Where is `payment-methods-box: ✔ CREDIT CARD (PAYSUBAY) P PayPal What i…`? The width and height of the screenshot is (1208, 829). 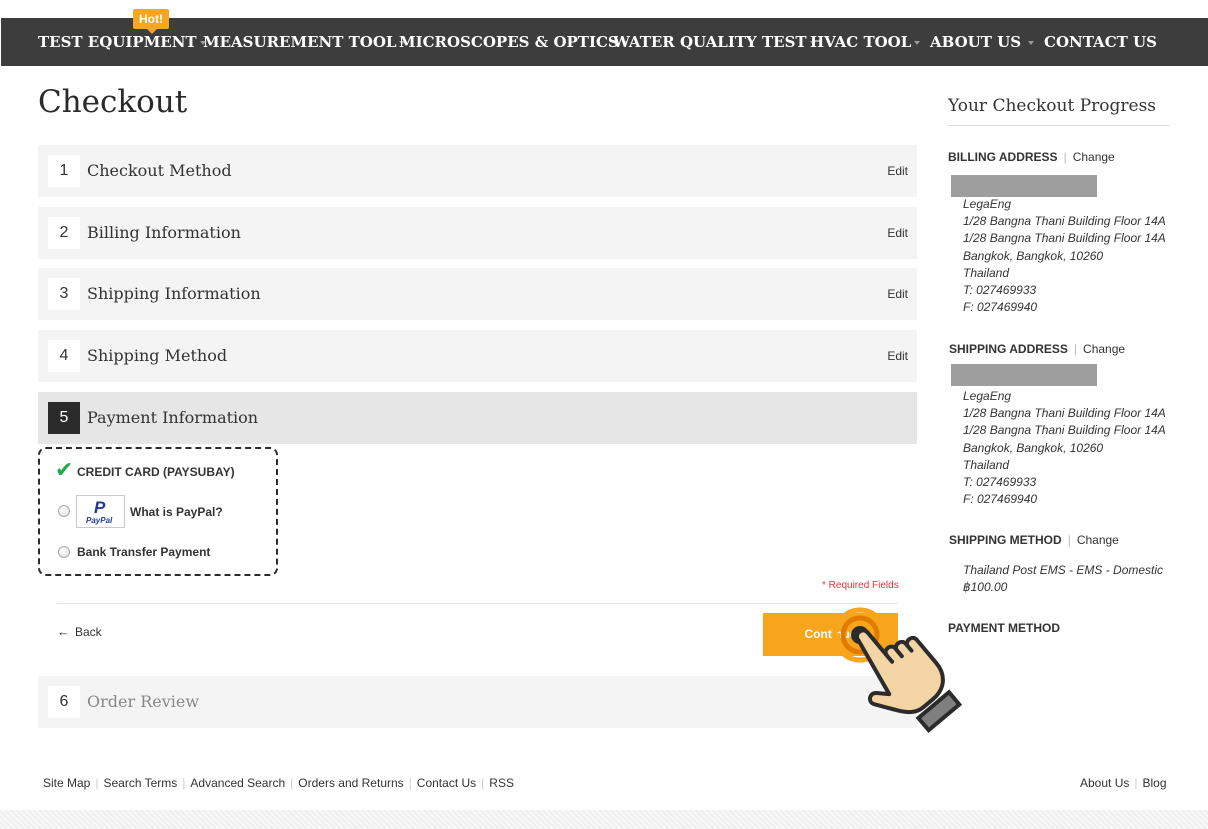 payment-methods-box: ✔ CREDIT CARD (PAYSUBAY) P PayPal What i… is located at coordinates (158, 511).